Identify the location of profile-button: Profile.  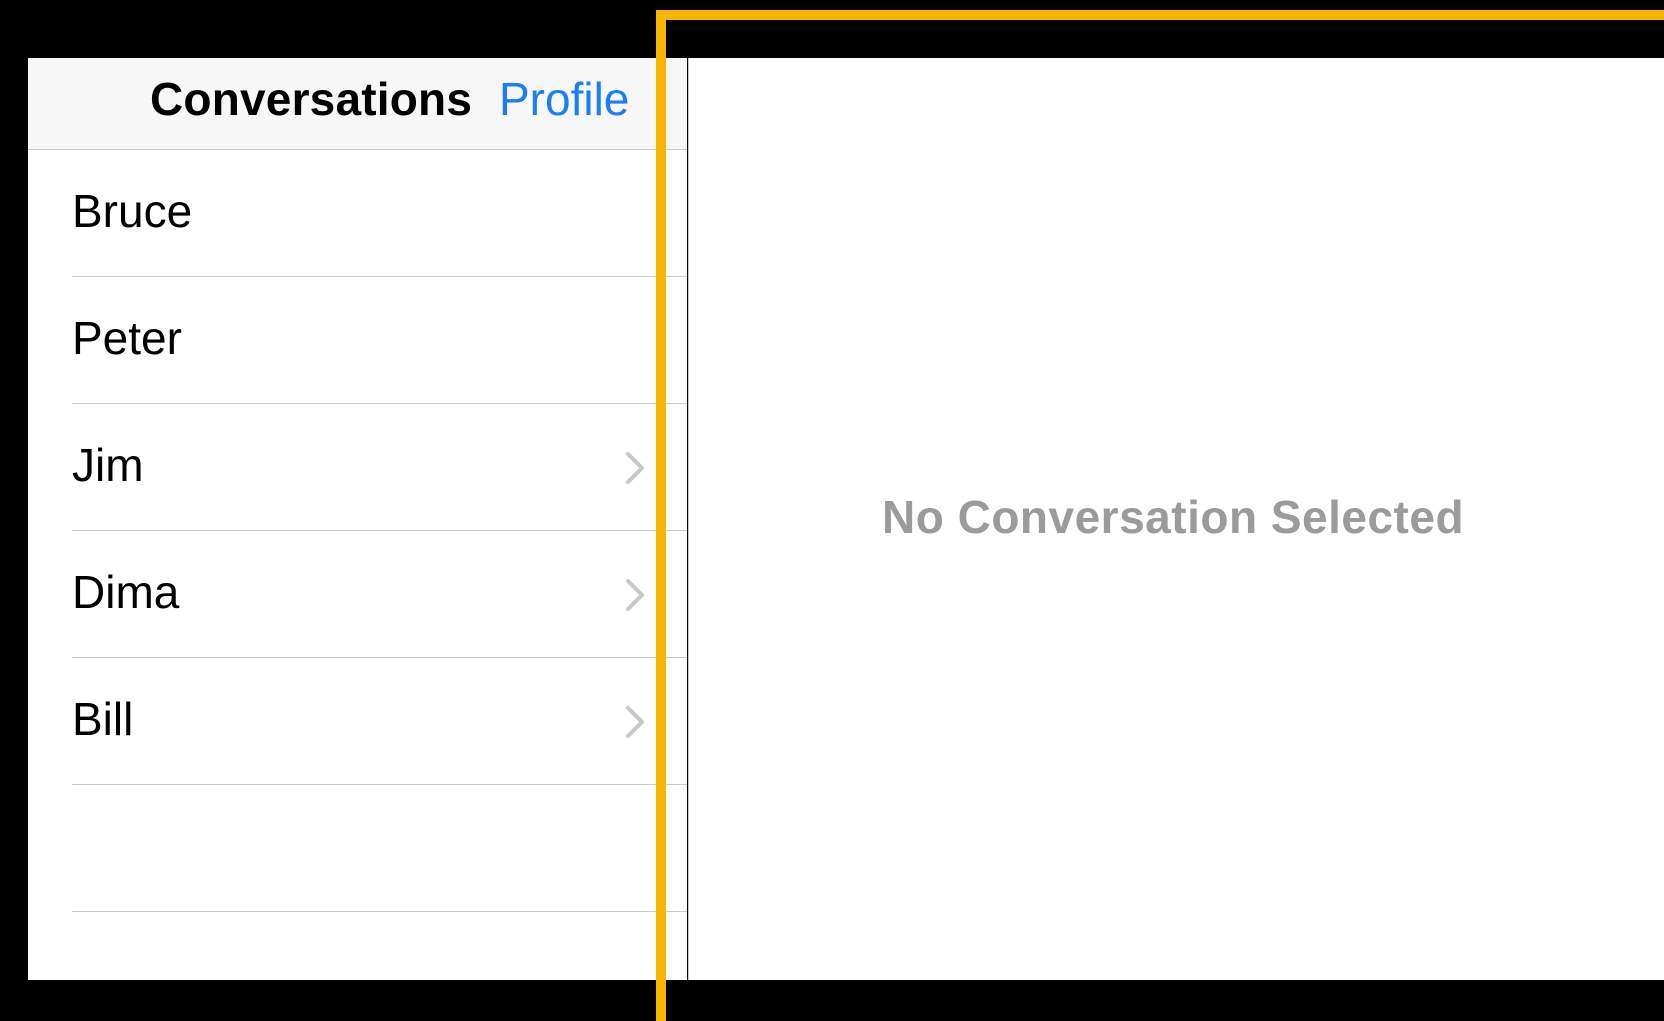
(564, 99).